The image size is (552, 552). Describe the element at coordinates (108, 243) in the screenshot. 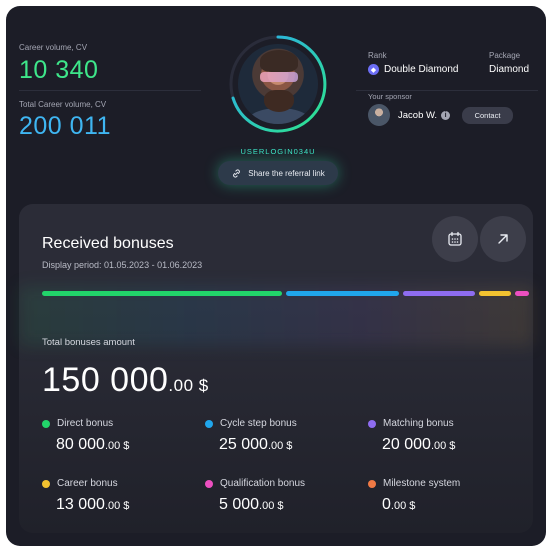

I see `card-title: Received bonuses` at that location.